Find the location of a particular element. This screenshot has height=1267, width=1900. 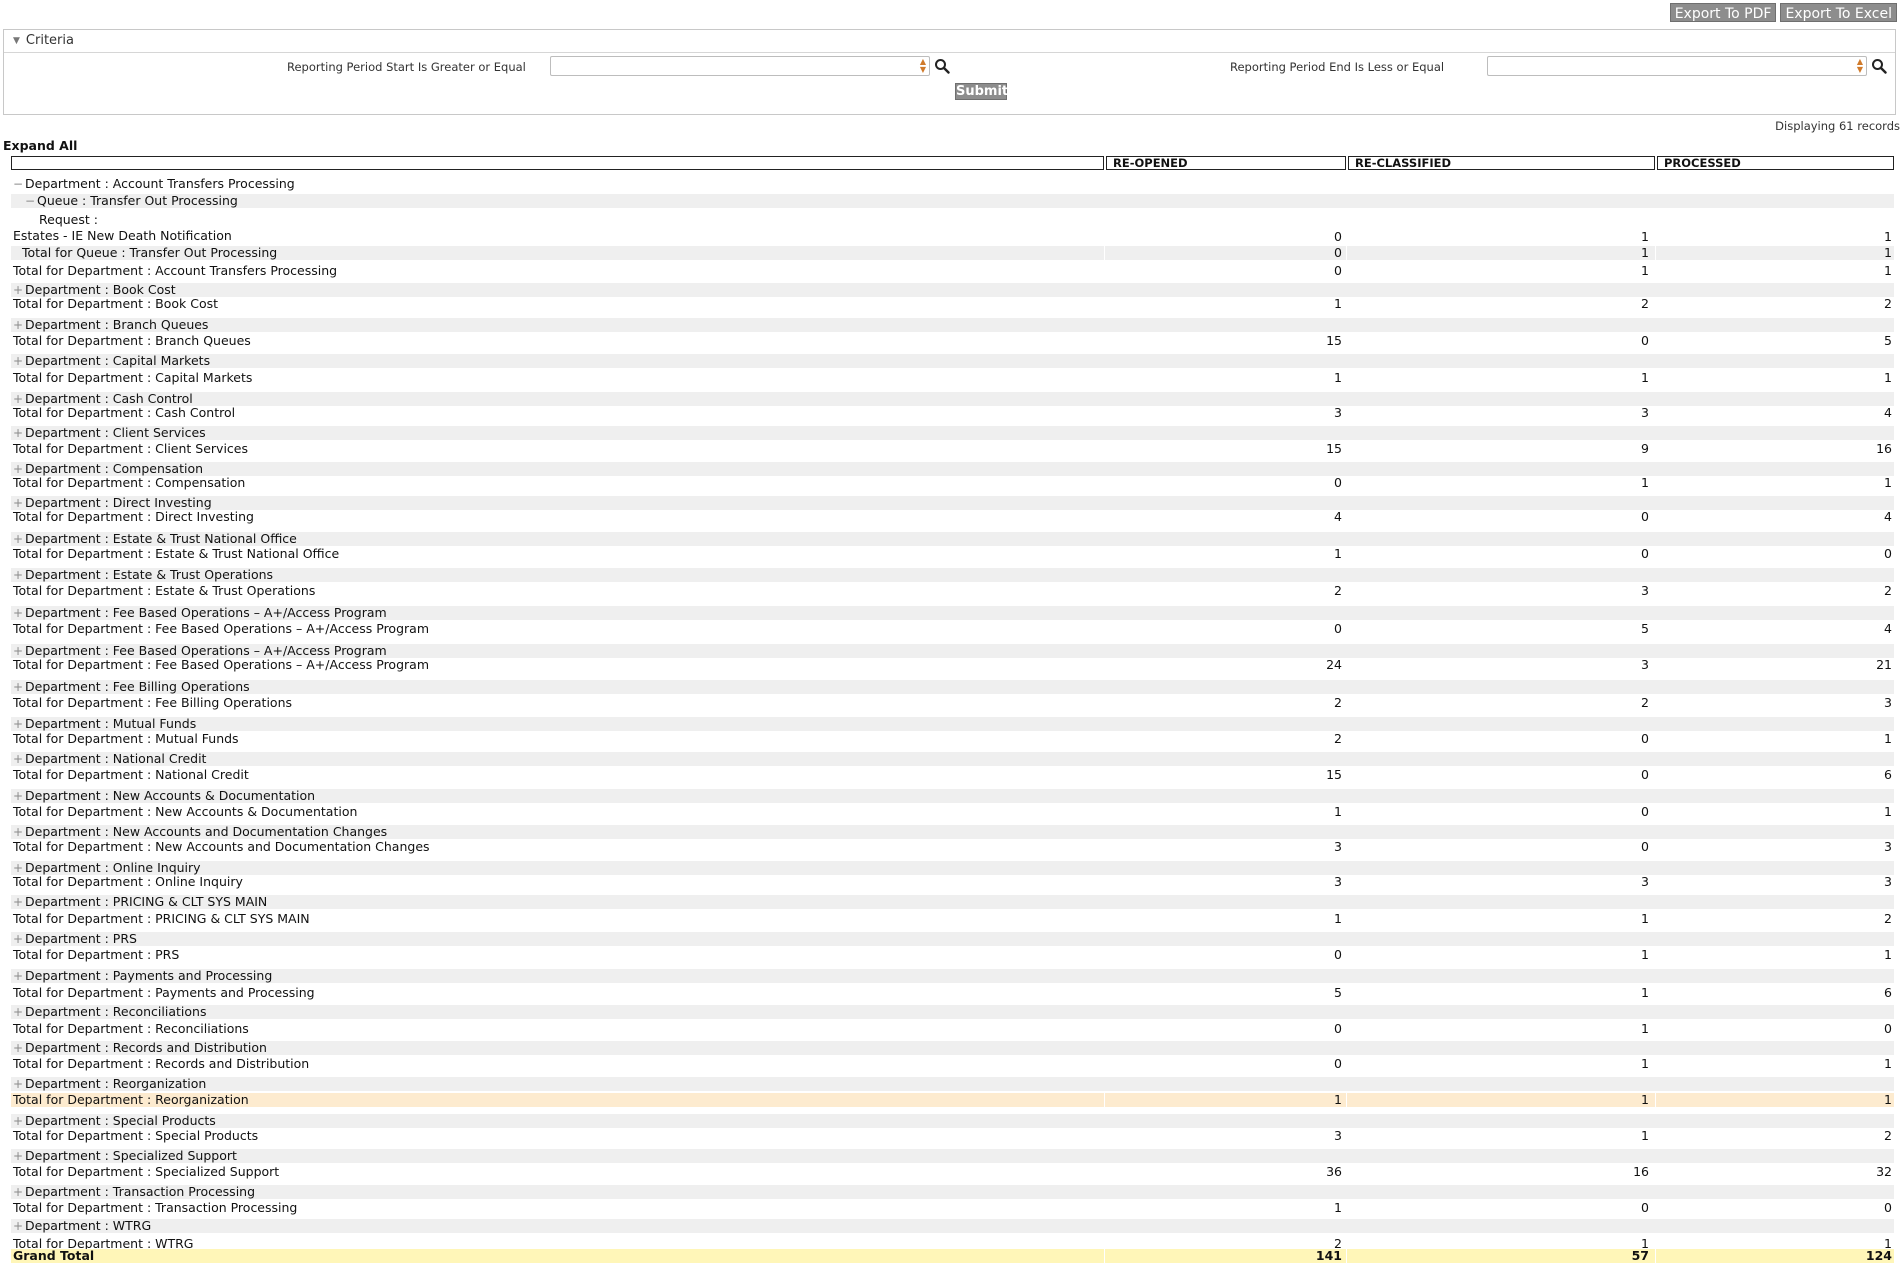

group-row: + Department : Direct Investing is located at coordinates (952, 503).